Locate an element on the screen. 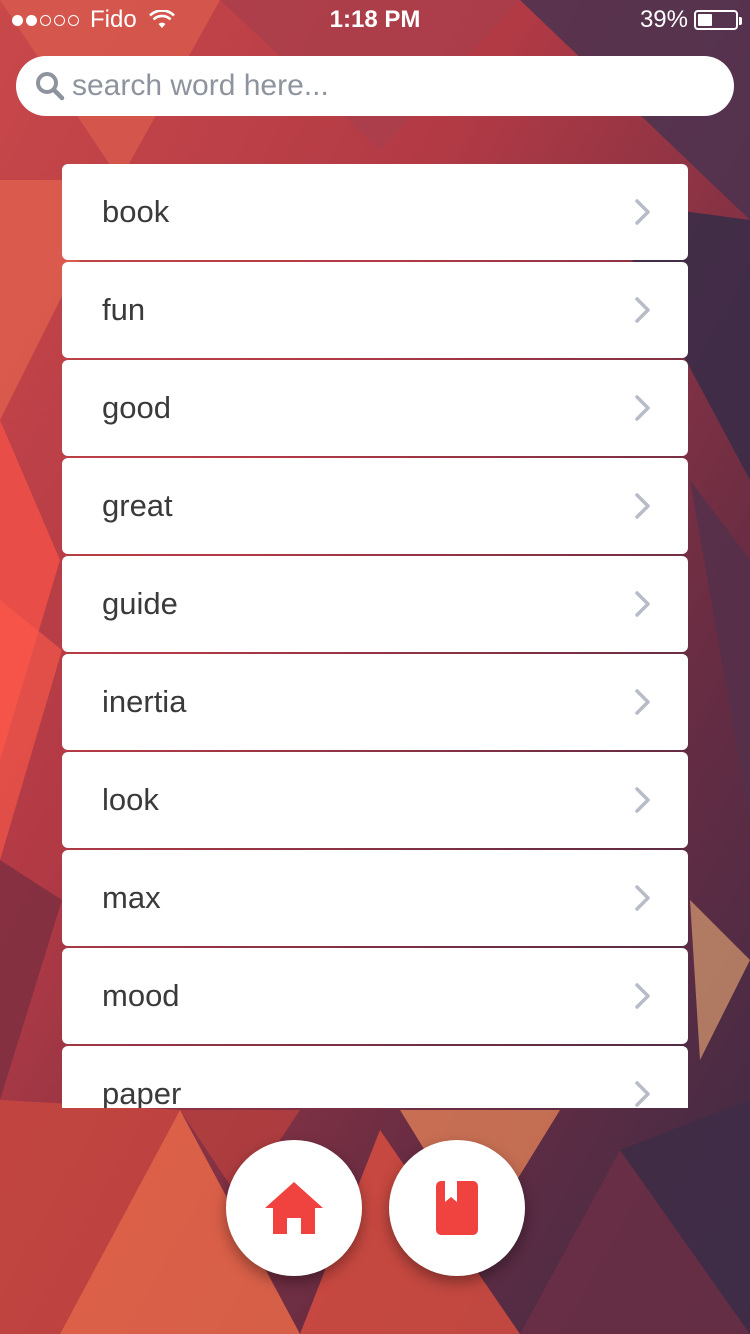 The width and height of the screenshot is (750, 1334). search-bar is located at coordinates (375, 86).